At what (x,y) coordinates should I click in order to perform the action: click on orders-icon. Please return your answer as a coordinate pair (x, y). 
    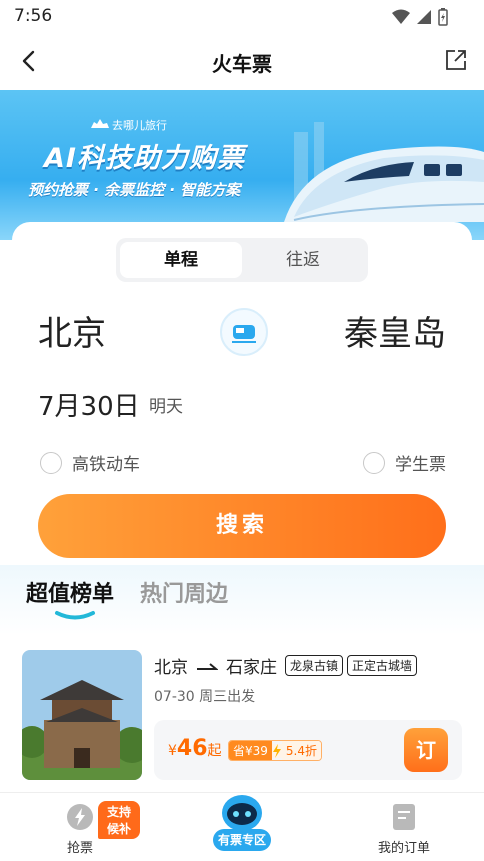
    Looking at the image, I should click on (404, 817).